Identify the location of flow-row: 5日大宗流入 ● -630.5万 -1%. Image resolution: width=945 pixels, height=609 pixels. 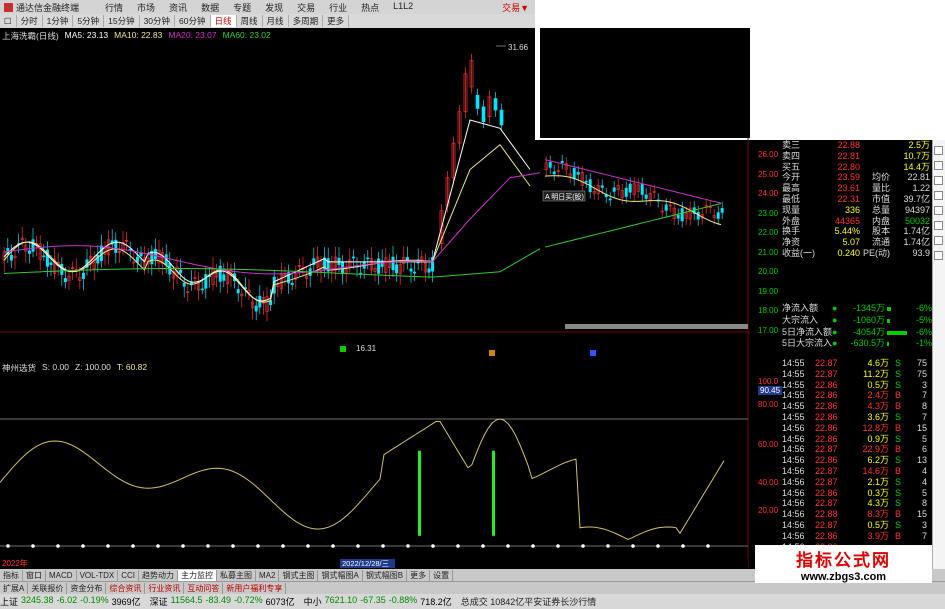
(857, 344).